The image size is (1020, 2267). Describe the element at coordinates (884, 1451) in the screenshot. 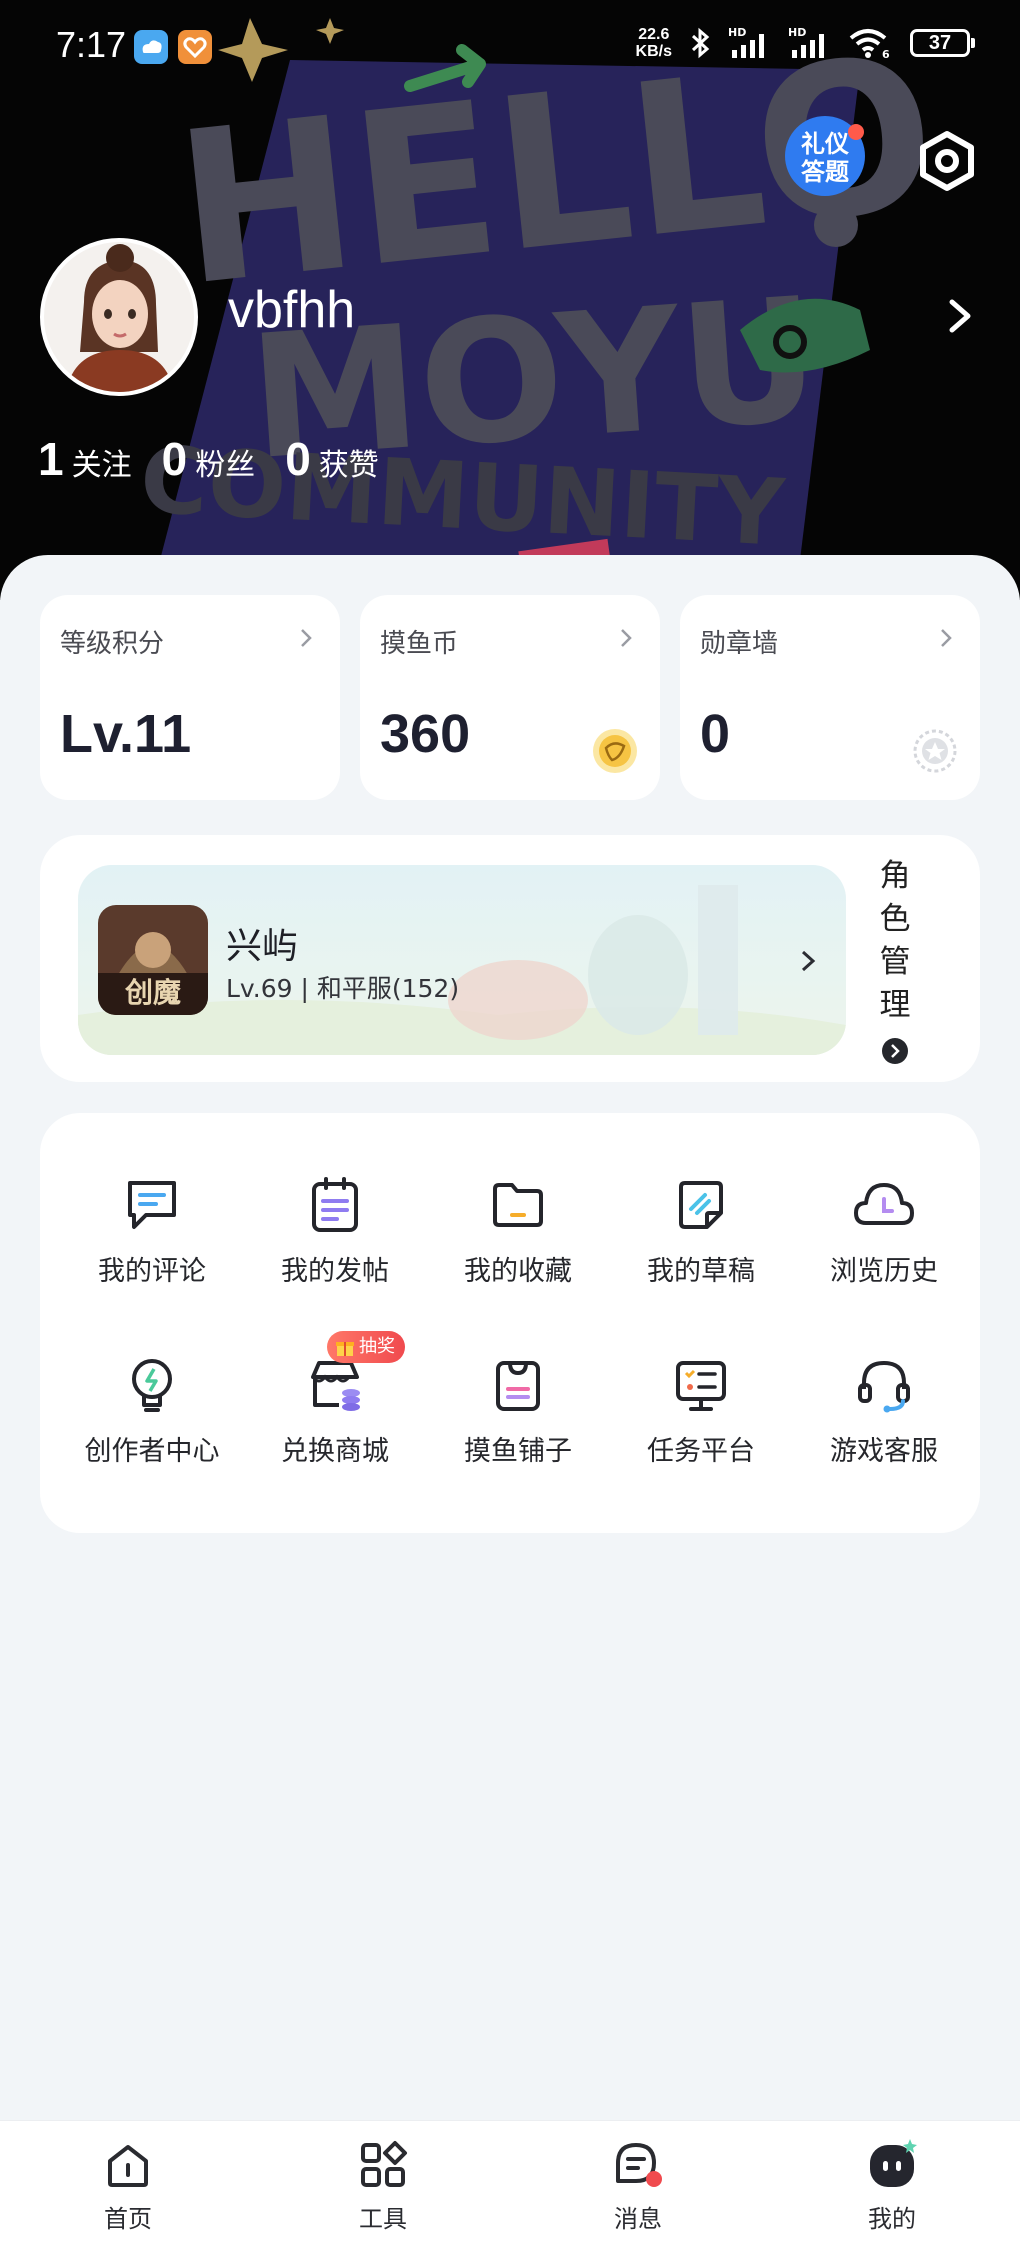

I see `menu-label: 游戏客服` at that location.